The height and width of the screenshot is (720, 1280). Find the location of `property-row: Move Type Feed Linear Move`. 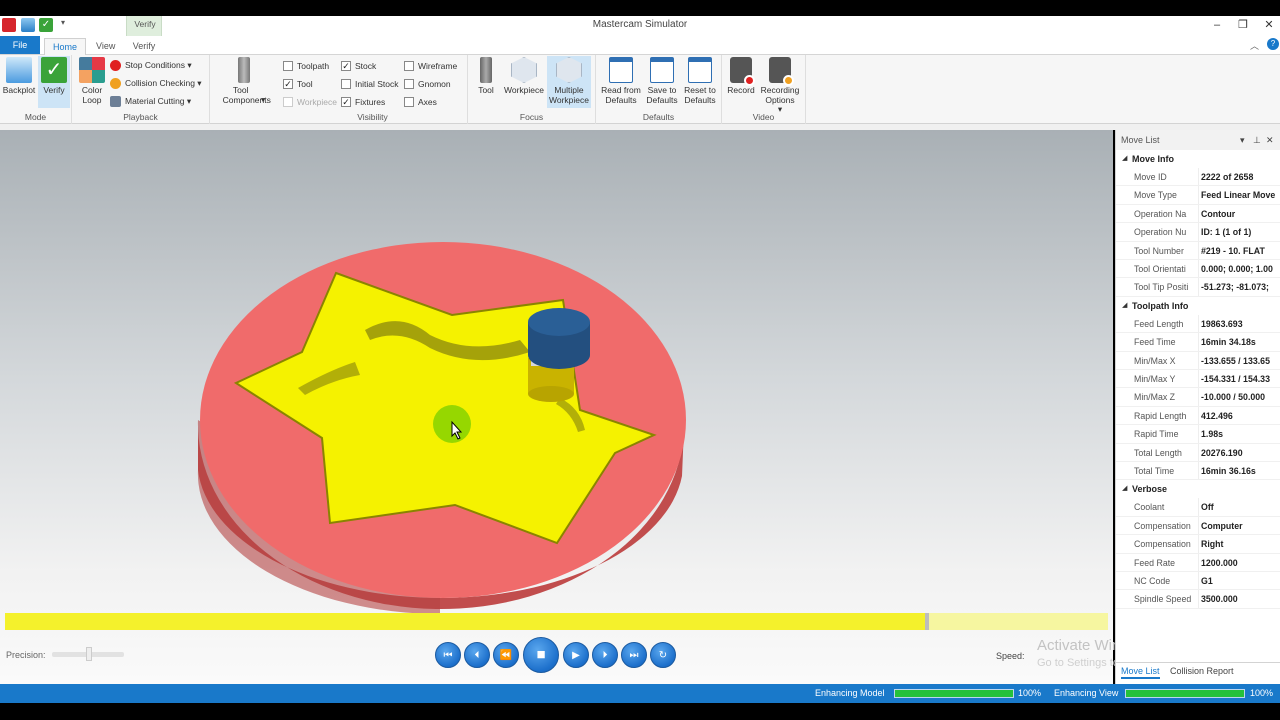

property-row: Move Type Feed Linear Move is located at coordinates (1198, 195).